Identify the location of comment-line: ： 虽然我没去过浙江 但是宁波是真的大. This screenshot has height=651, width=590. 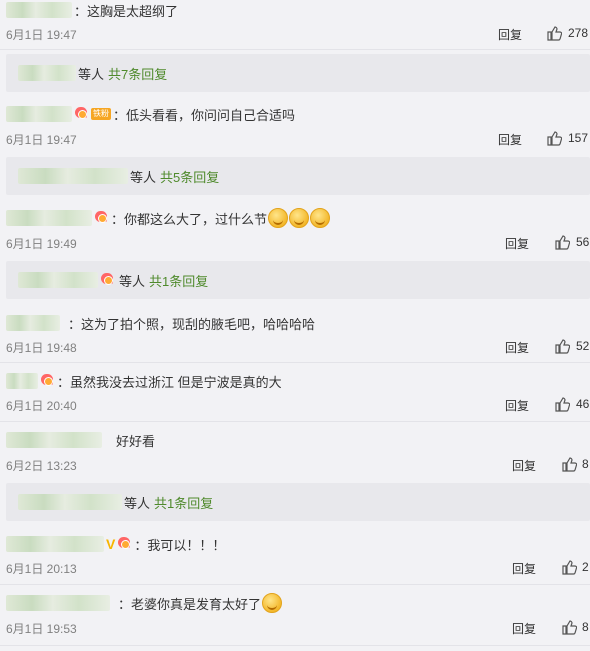
(144, 381).